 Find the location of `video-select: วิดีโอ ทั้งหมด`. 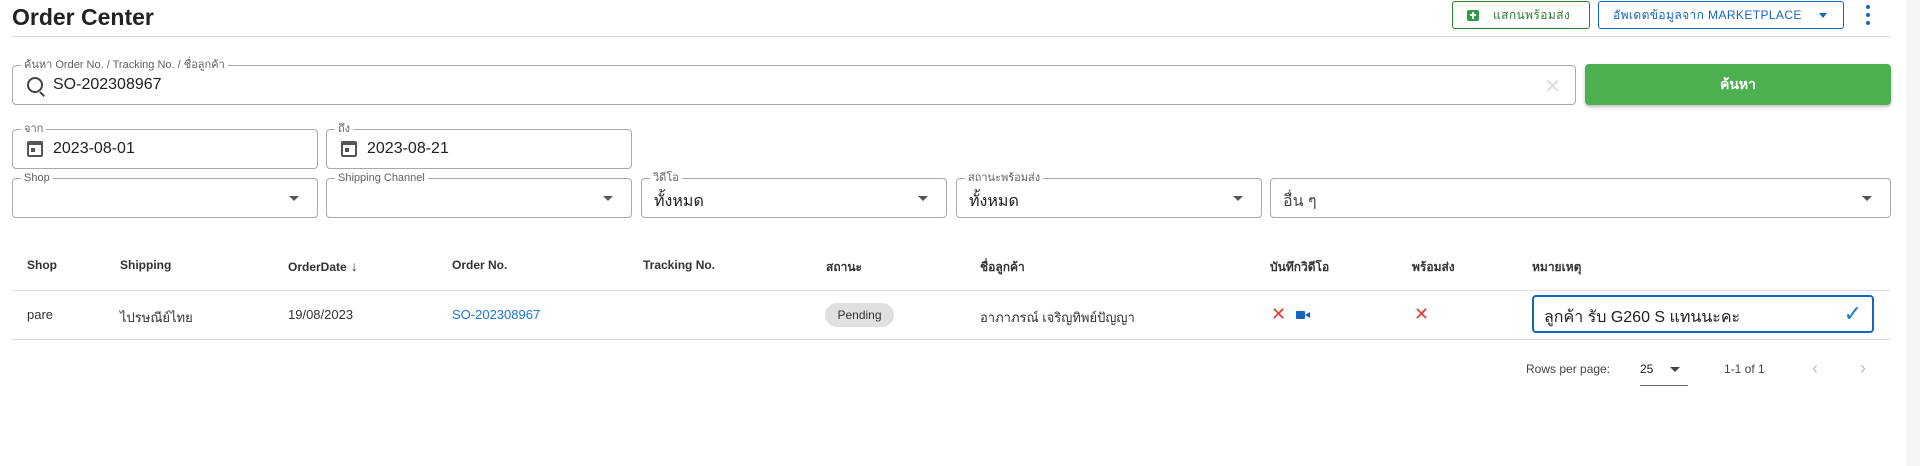

video-select: วิดีโอ ทั้งหมด is located at coordinates (794, 194).